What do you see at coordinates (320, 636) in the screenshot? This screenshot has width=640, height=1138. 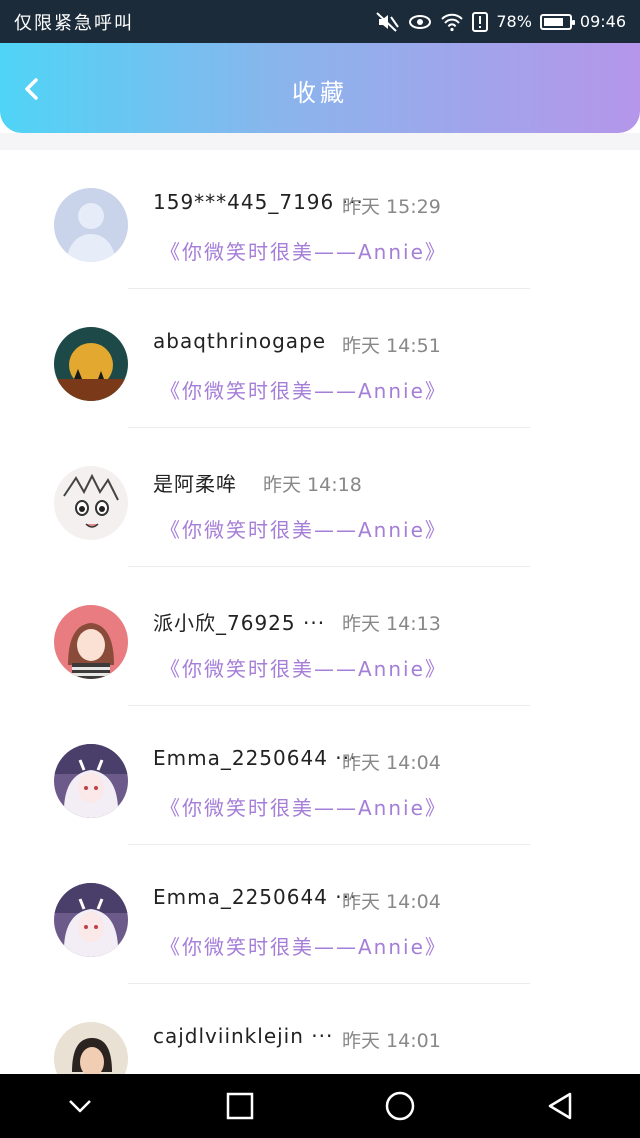 I see `list-item: 派小欣_76925 ··· 昨天 14:13 《你微笑时很美——Annie》` at bounding box center [320, 636].